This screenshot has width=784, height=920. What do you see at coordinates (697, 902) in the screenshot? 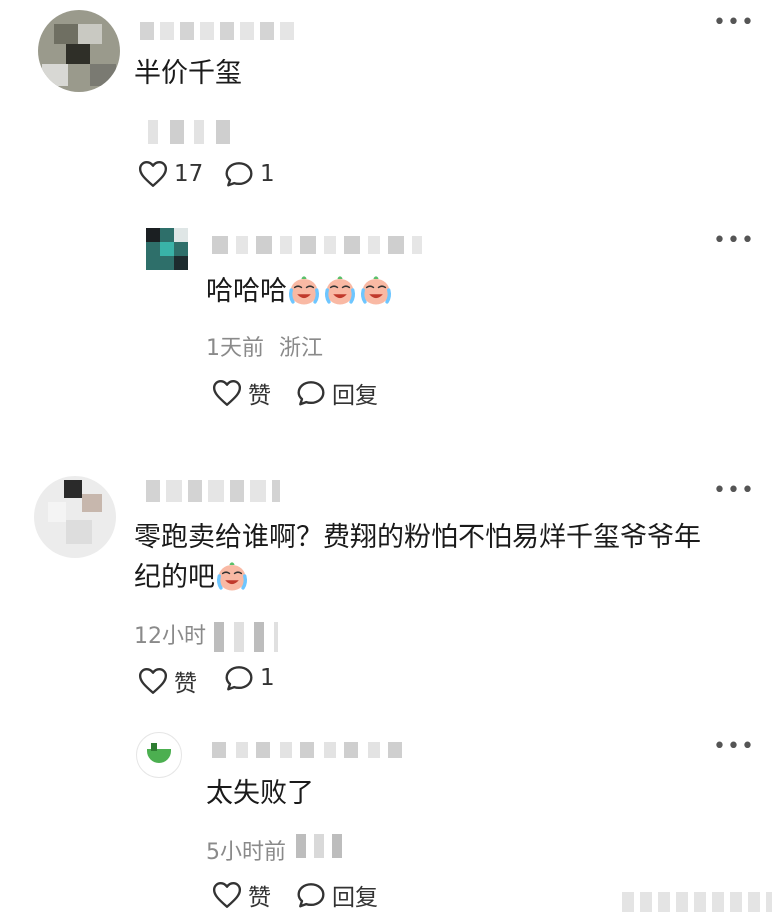
I see `watermark-blurred` at bounding box center [697, 902].